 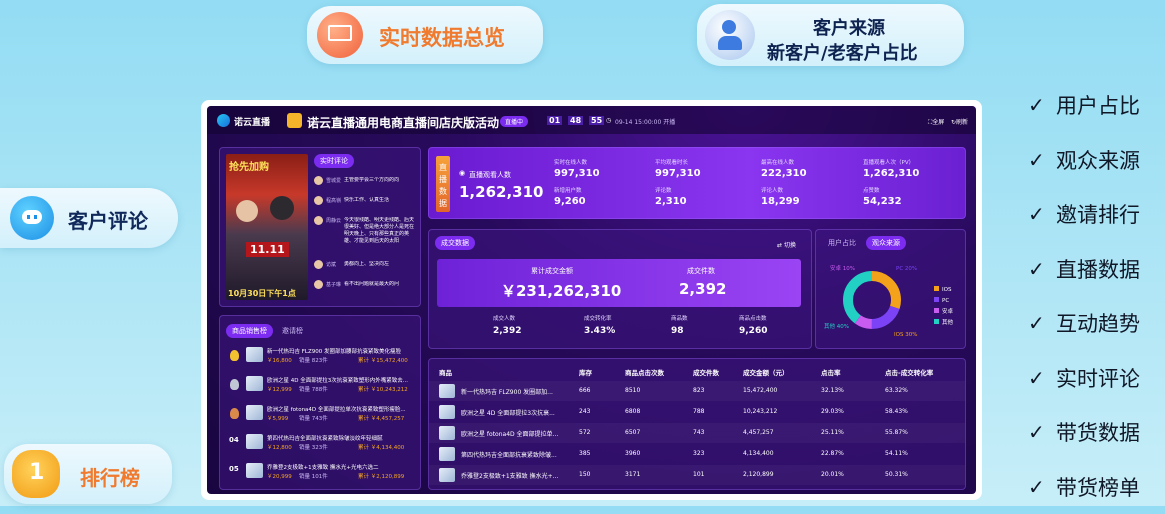 I want to click on comment-text: 快乐工作、认真生活, so click(x=380, y=200).